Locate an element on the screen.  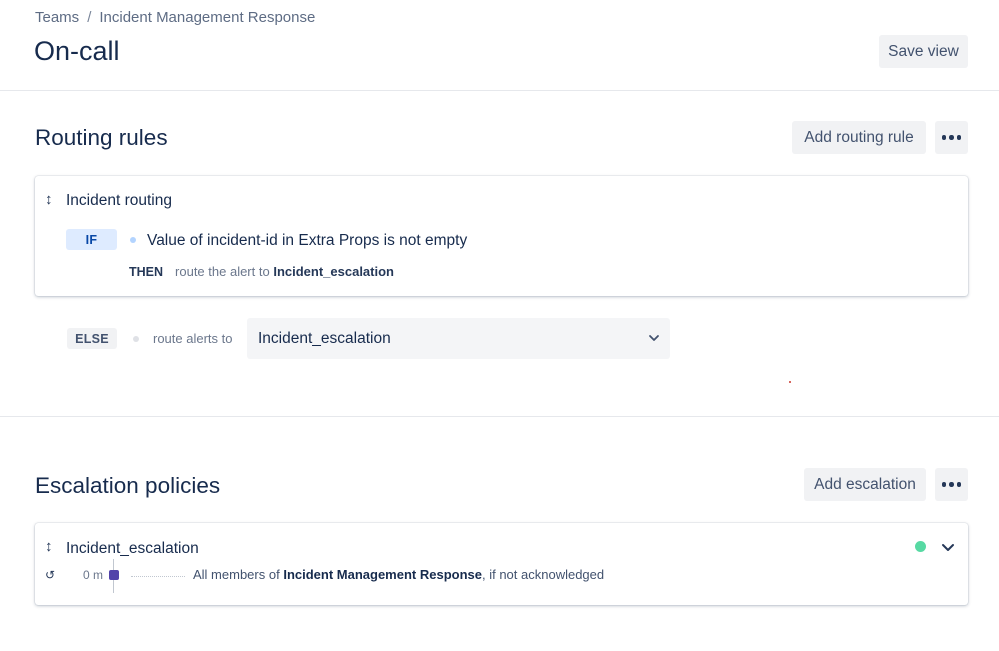
step-suffix: , if not acknowledged is located at coordinates (543, 574).